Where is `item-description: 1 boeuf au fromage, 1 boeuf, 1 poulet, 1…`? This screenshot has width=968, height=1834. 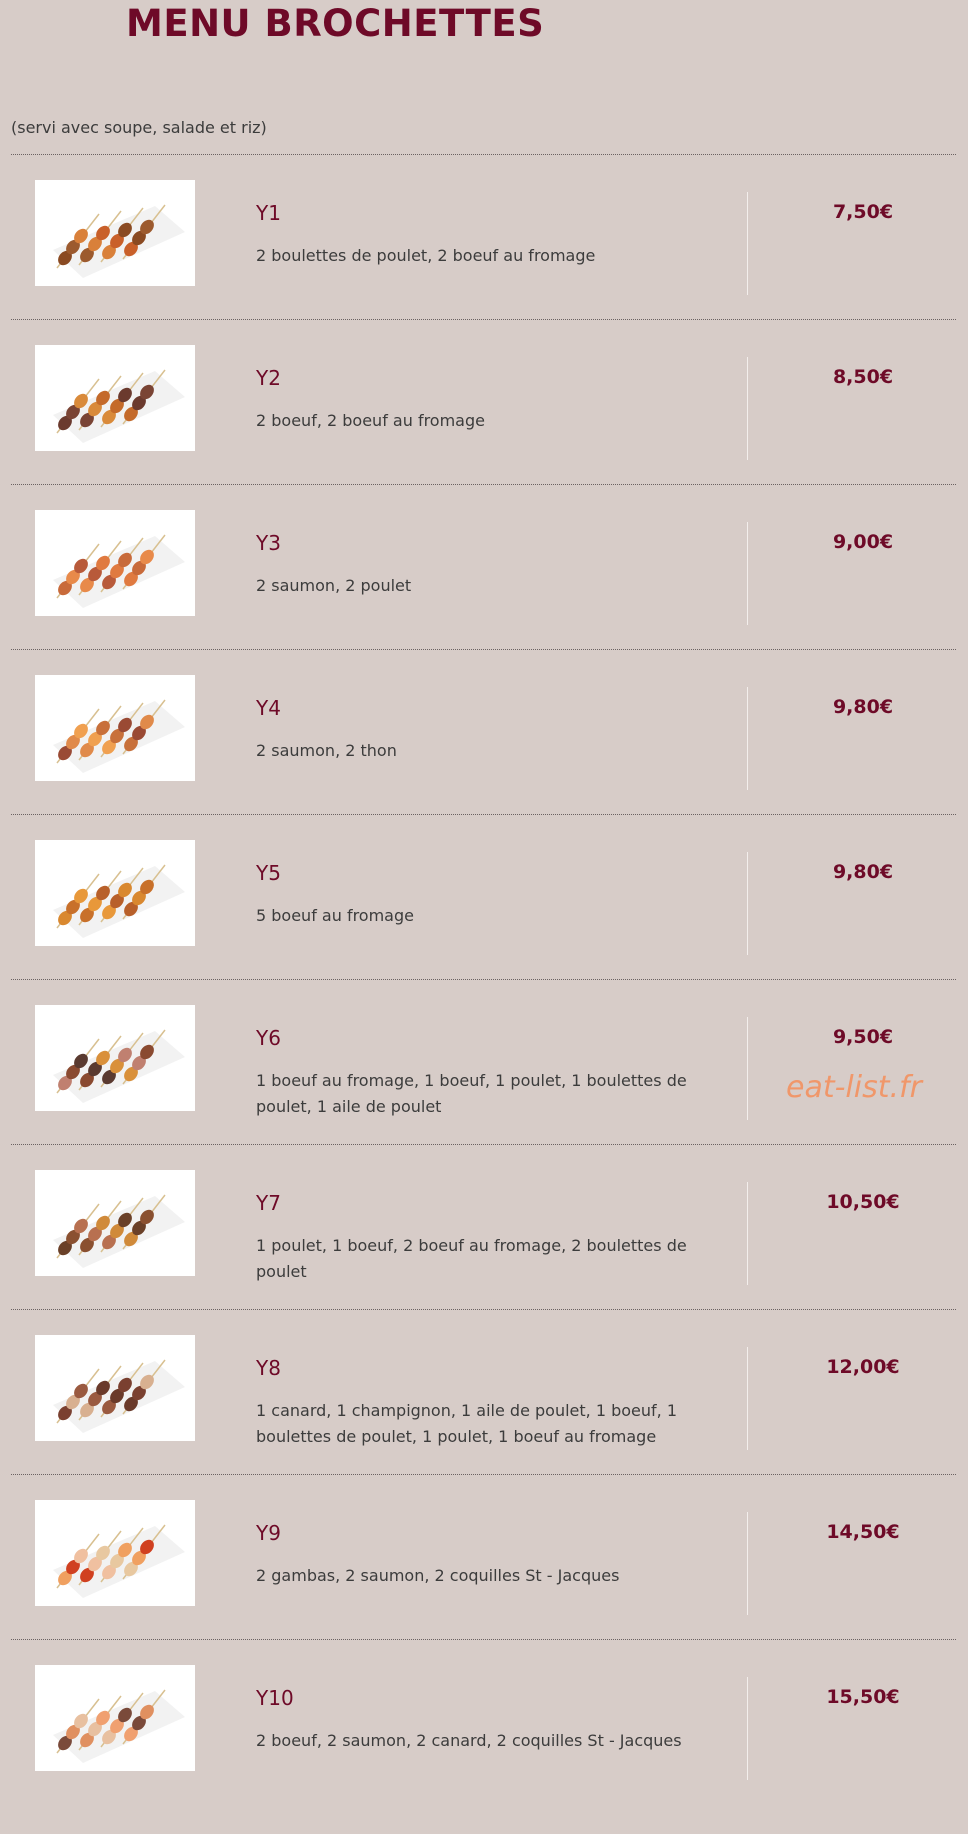
item-description: 1 boeuf au fromage, 1 boeuf, 1 poulet, 1… is located at coordinates (471, 1093).